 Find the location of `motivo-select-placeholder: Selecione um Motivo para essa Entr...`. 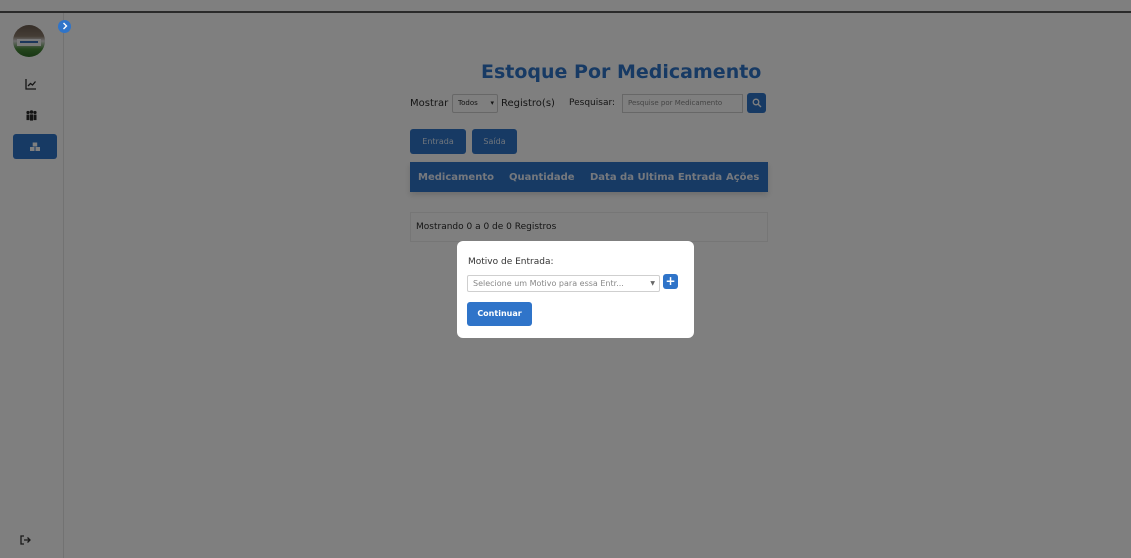

motivo-select-placeholder: Selecione um Motivo para essa Entr... is located at coordinates (548, 283).